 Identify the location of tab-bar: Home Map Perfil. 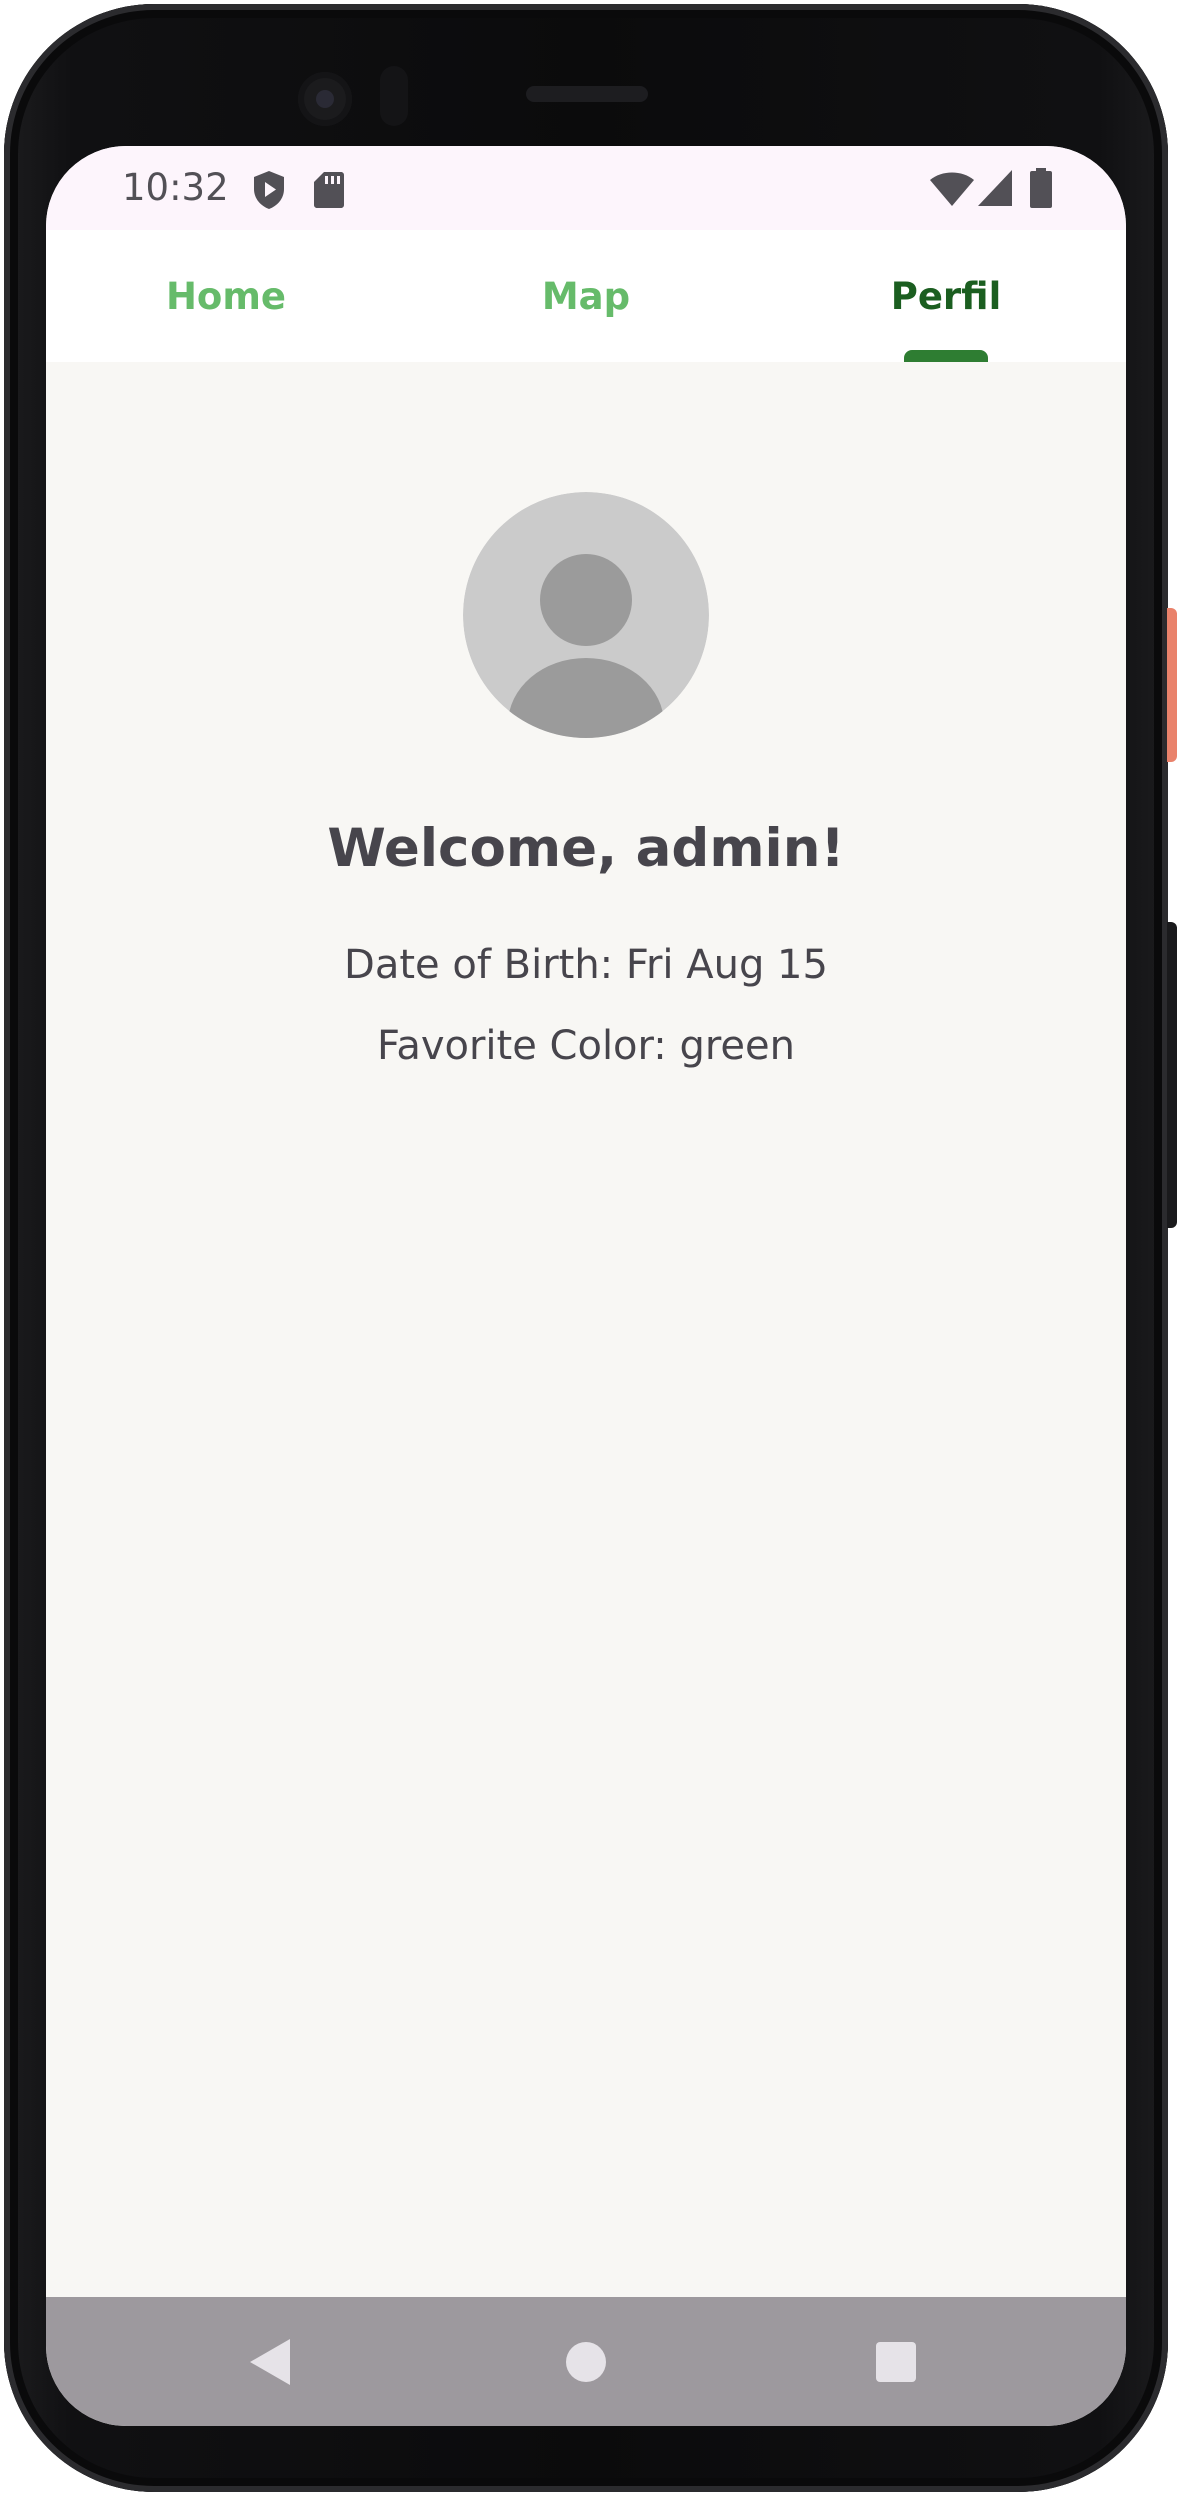
(586, 296).